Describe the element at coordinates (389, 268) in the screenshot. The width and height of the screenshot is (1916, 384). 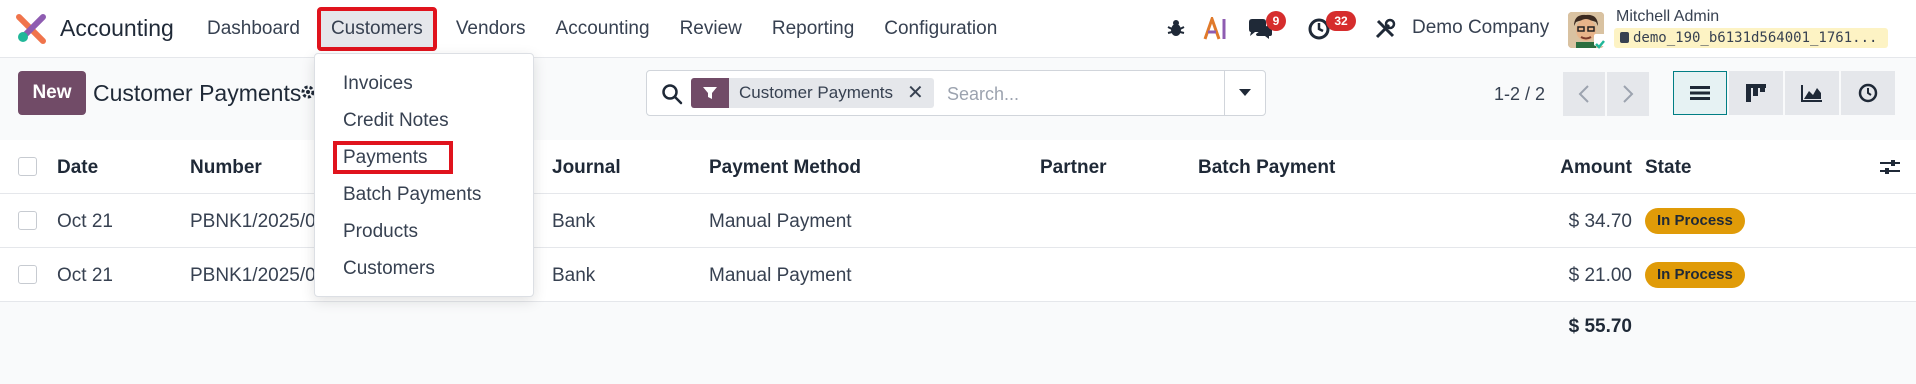
I see `dropdown-item-label: Customers` at that location.